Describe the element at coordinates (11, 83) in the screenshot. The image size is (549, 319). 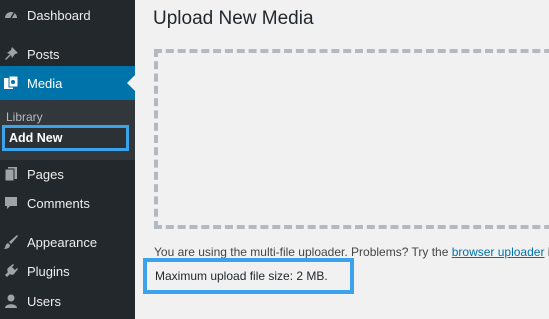
I see `media-icon` at that location.